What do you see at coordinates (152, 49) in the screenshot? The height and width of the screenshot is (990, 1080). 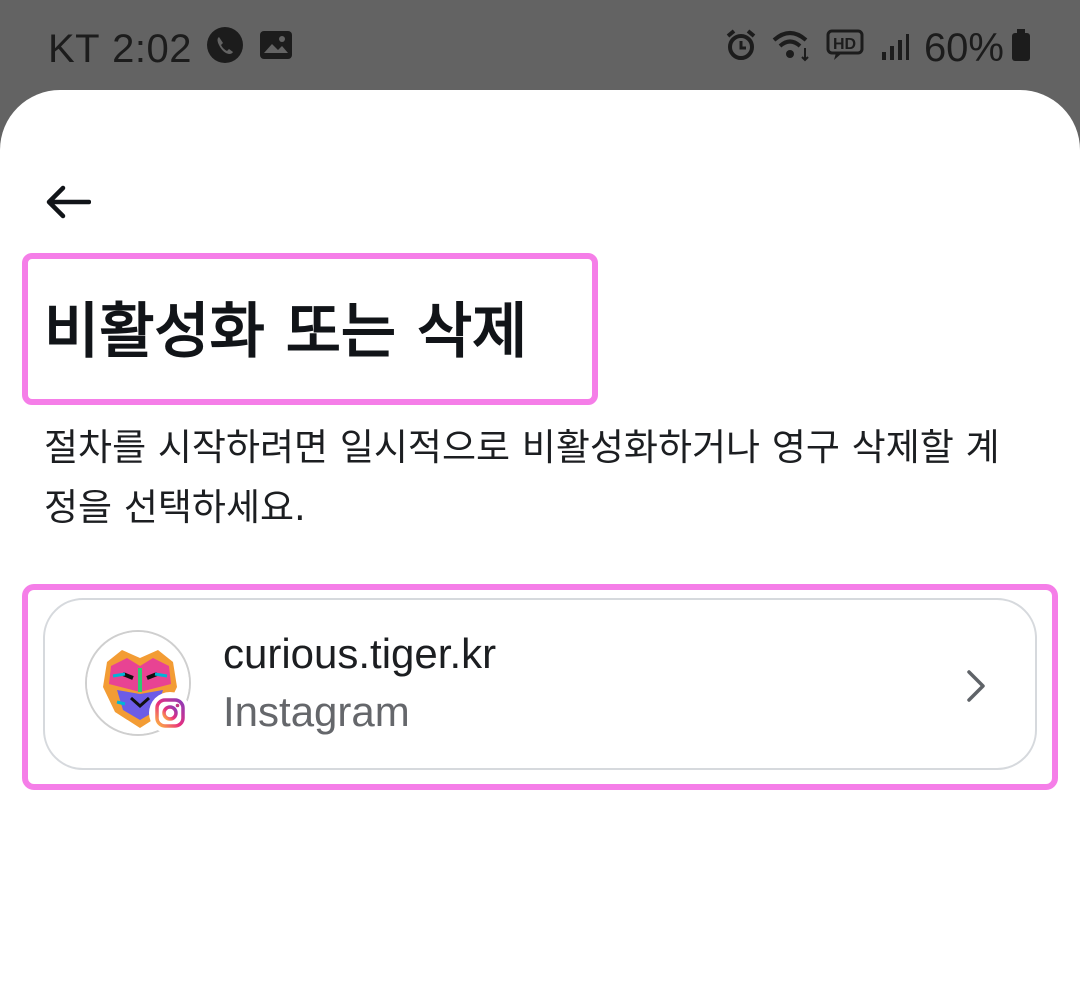 I see `clock: 2:02` at bounding box center [152, 49].